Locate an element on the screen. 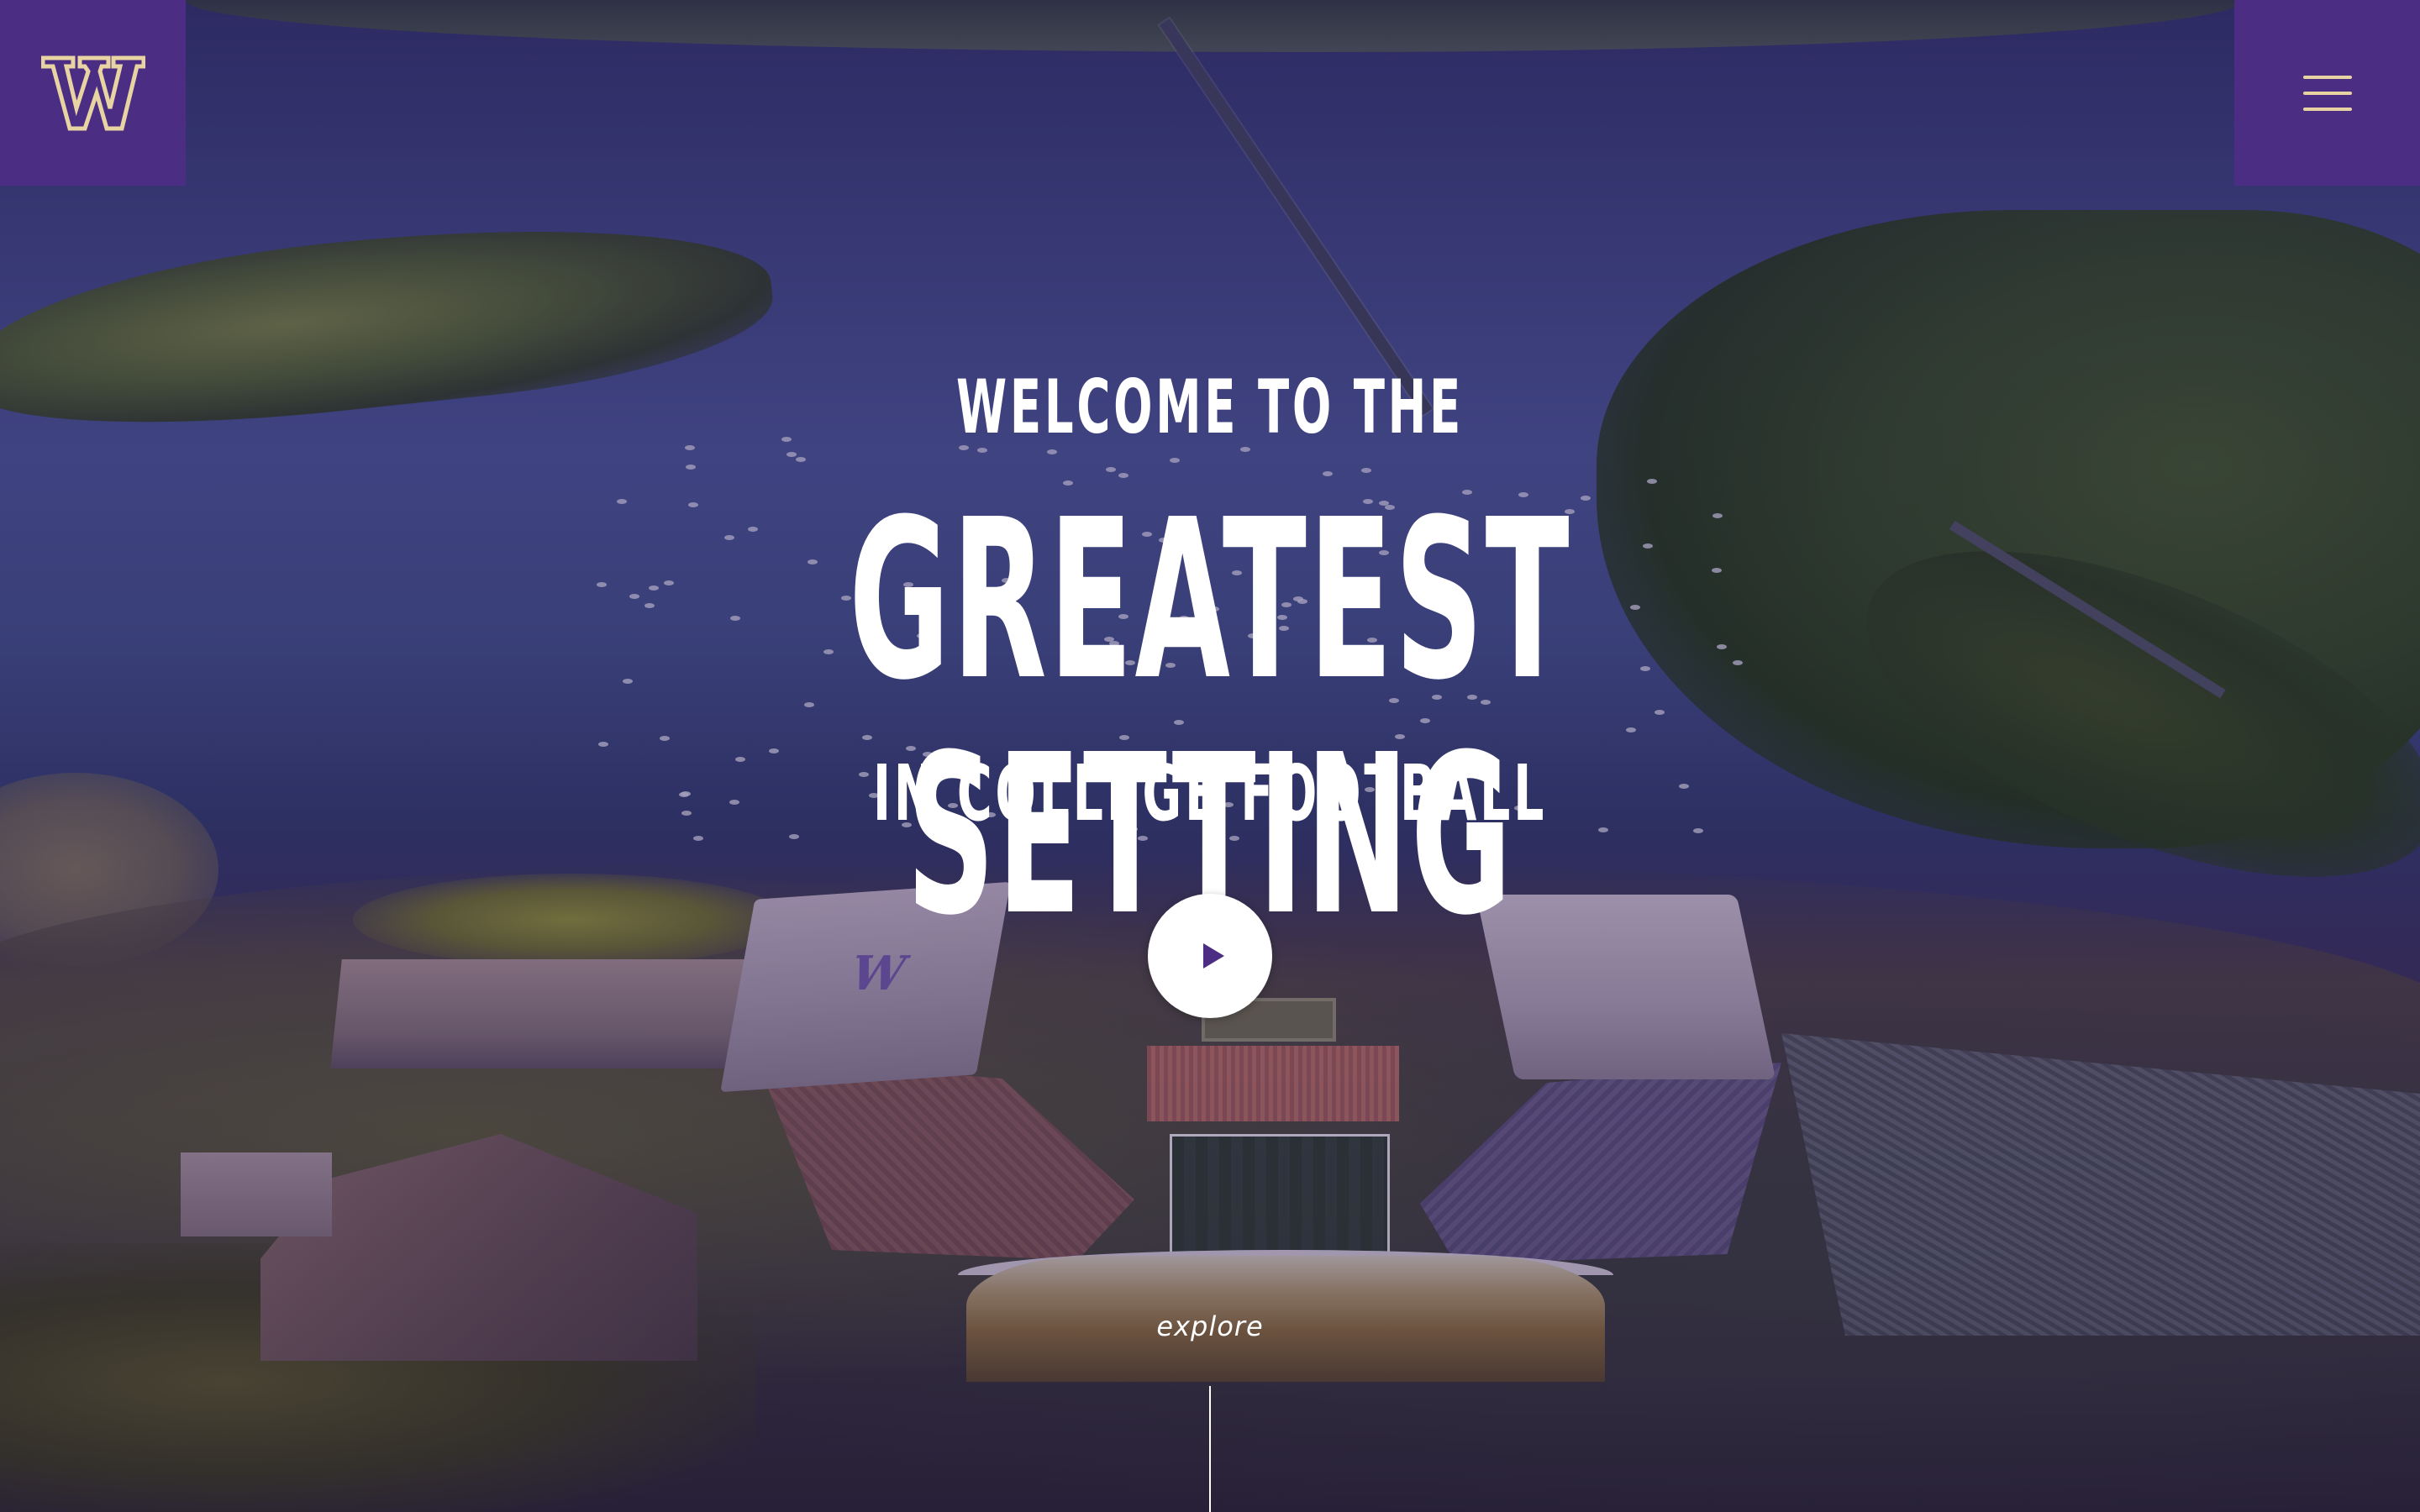  hero-title: GREATEST SETTING is located at coordinates (1210, 717).